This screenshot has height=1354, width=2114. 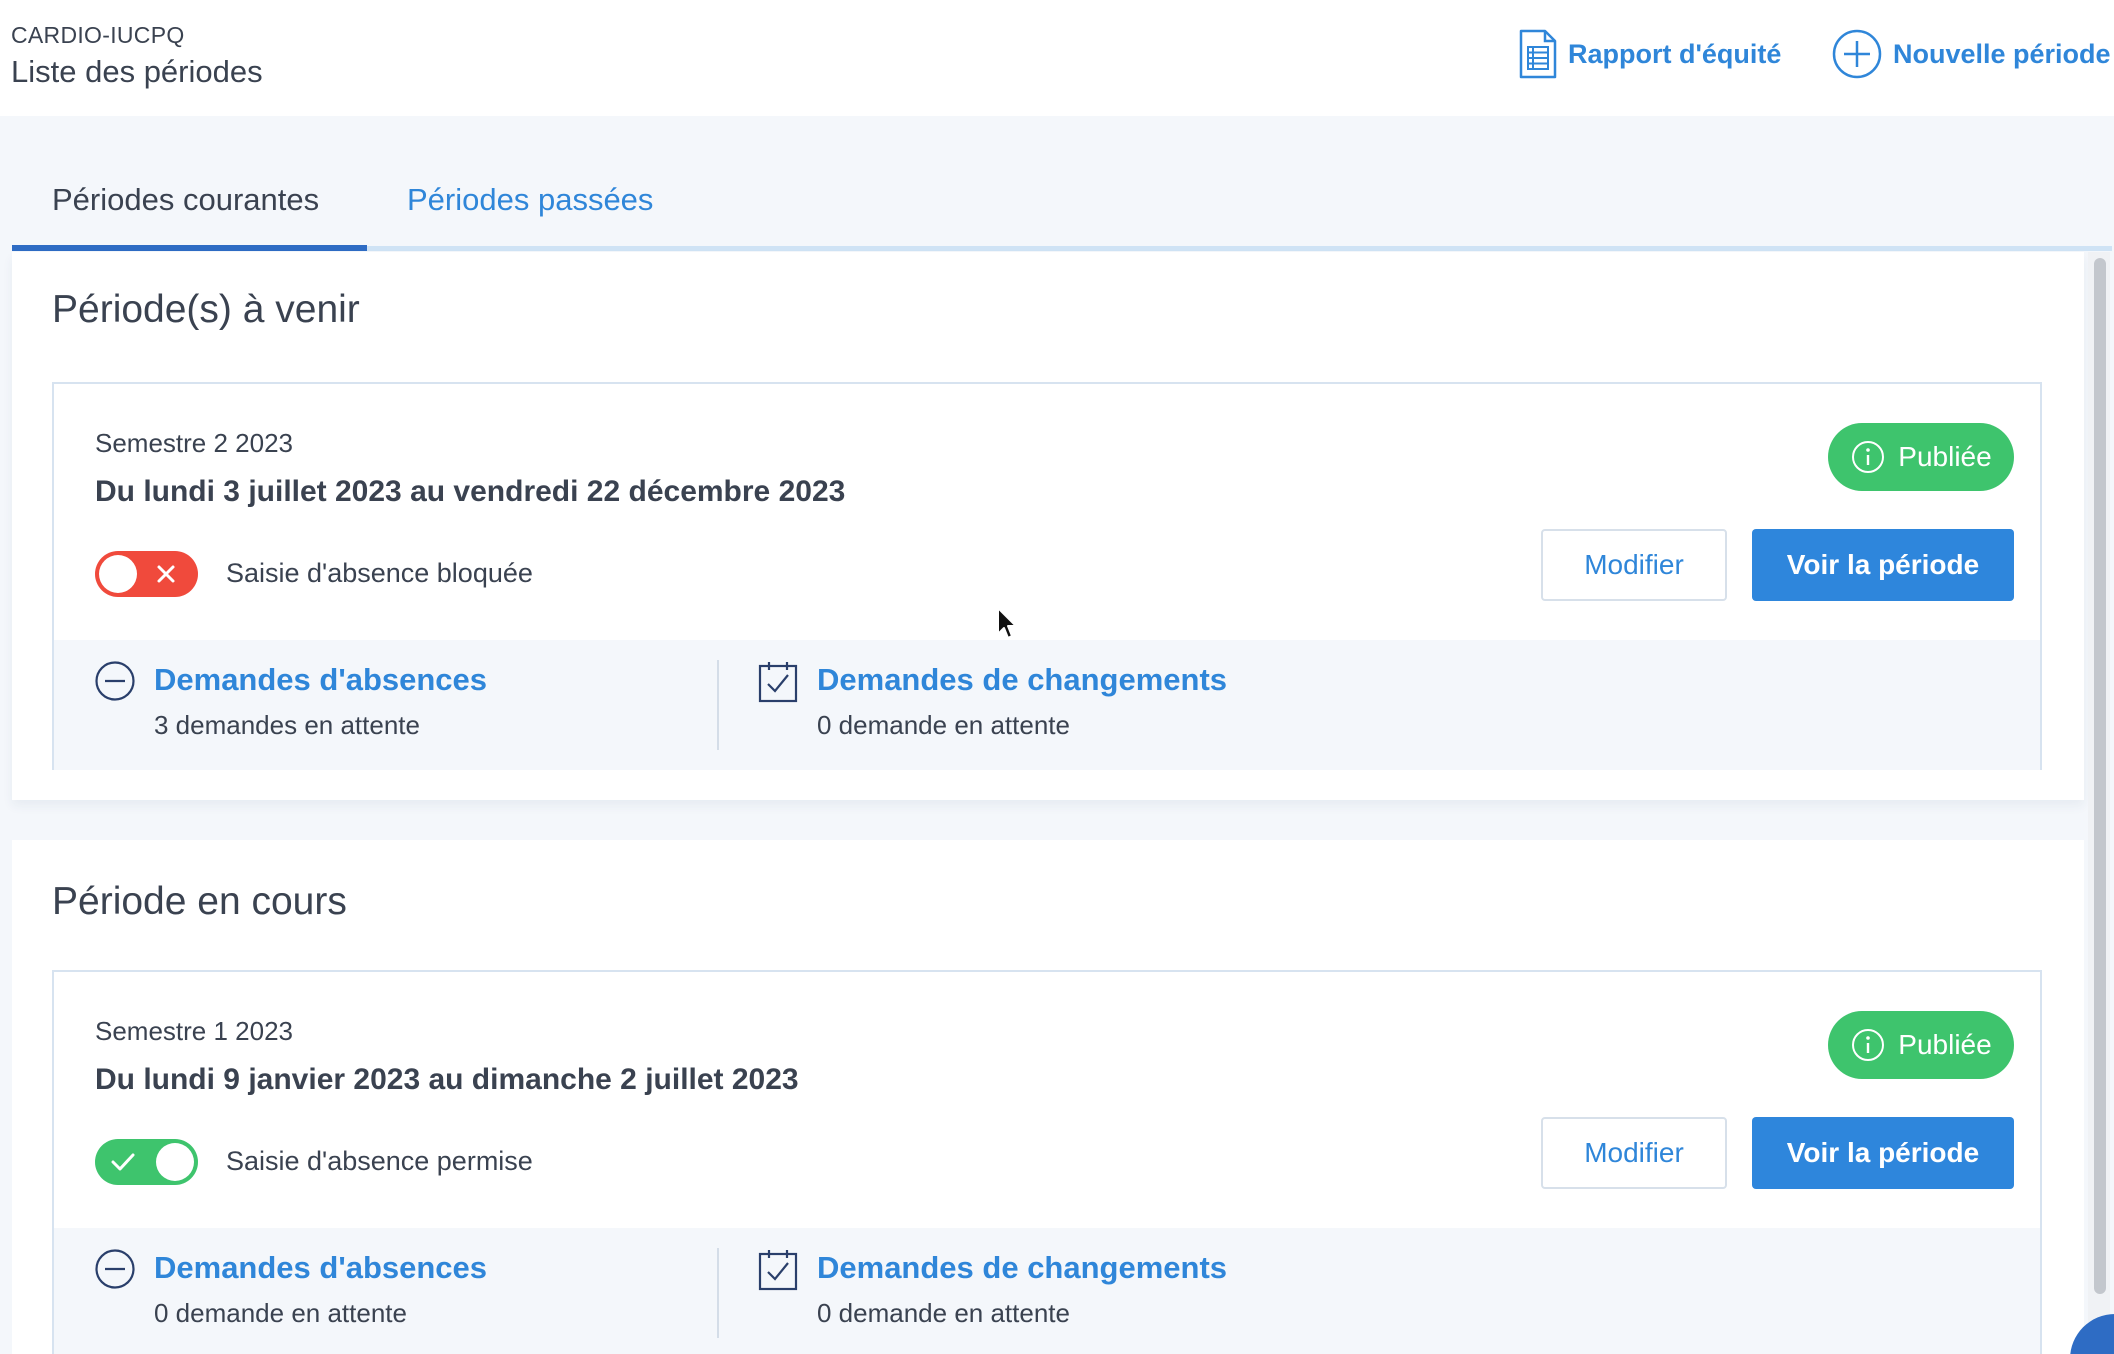 I want to click on absence-requests-count: 3 demandes en attente, so click(x=287, y=725).